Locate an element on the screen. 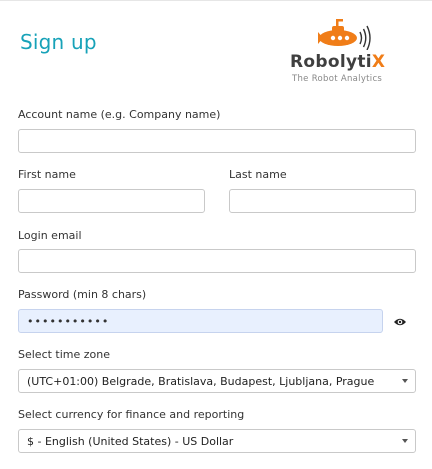  password-input is located at coordinates (200, 321).